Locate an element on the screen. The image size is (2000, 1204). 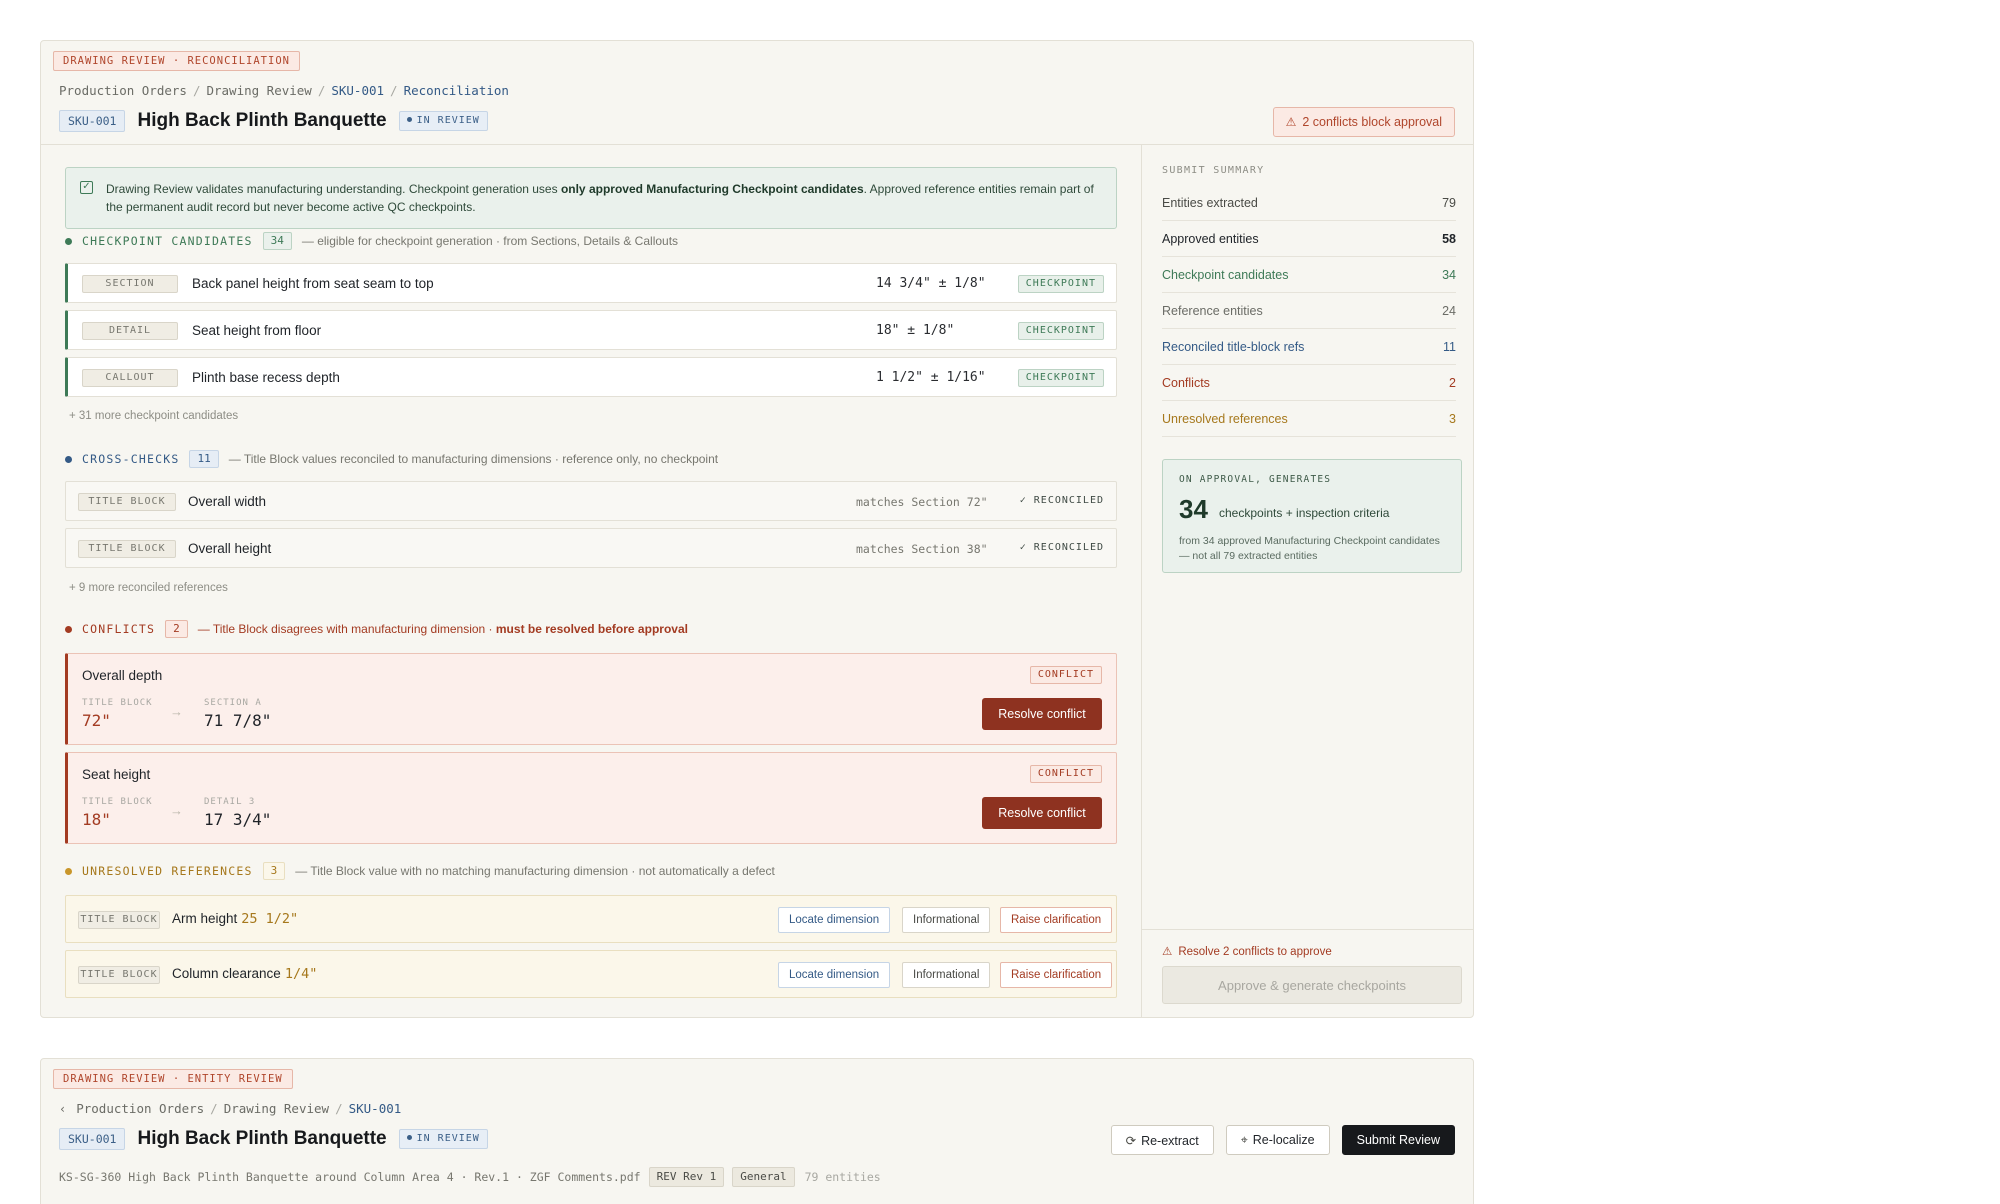
manufacturing-value: 17 3/4" is located at coordinates (238, 819).